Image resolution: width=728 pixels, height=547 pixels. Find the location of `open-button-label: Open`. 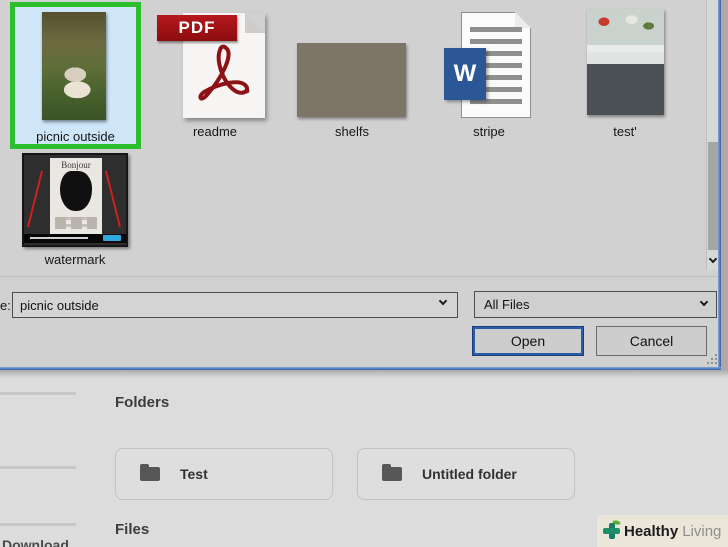

open-button-label: Open is located at coordinates (528, 341).